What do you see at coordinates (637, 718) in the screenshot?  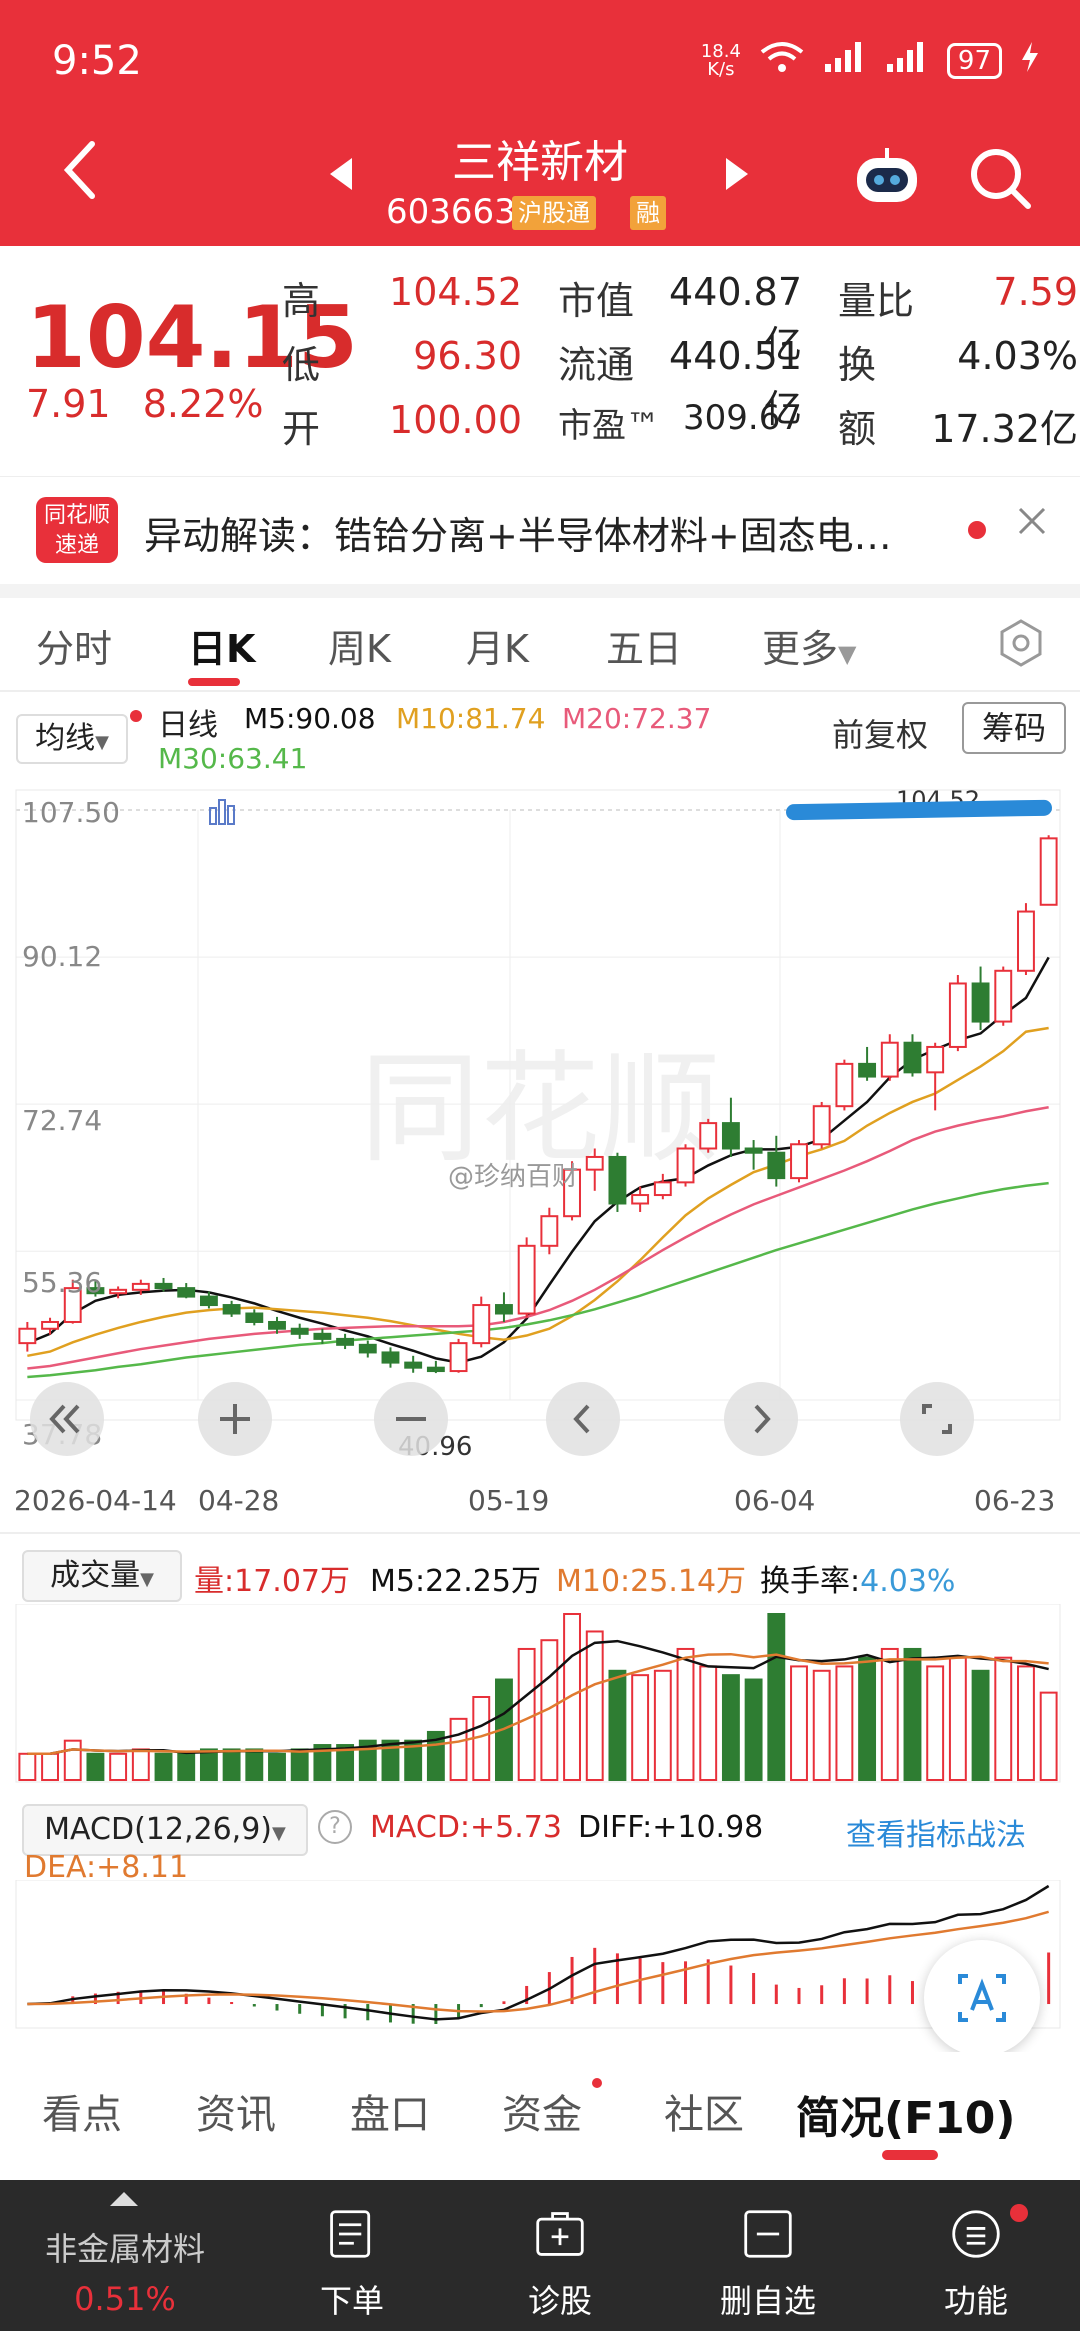 I see `ma20-value: M20:72.37` at bounding box center [637, 718].